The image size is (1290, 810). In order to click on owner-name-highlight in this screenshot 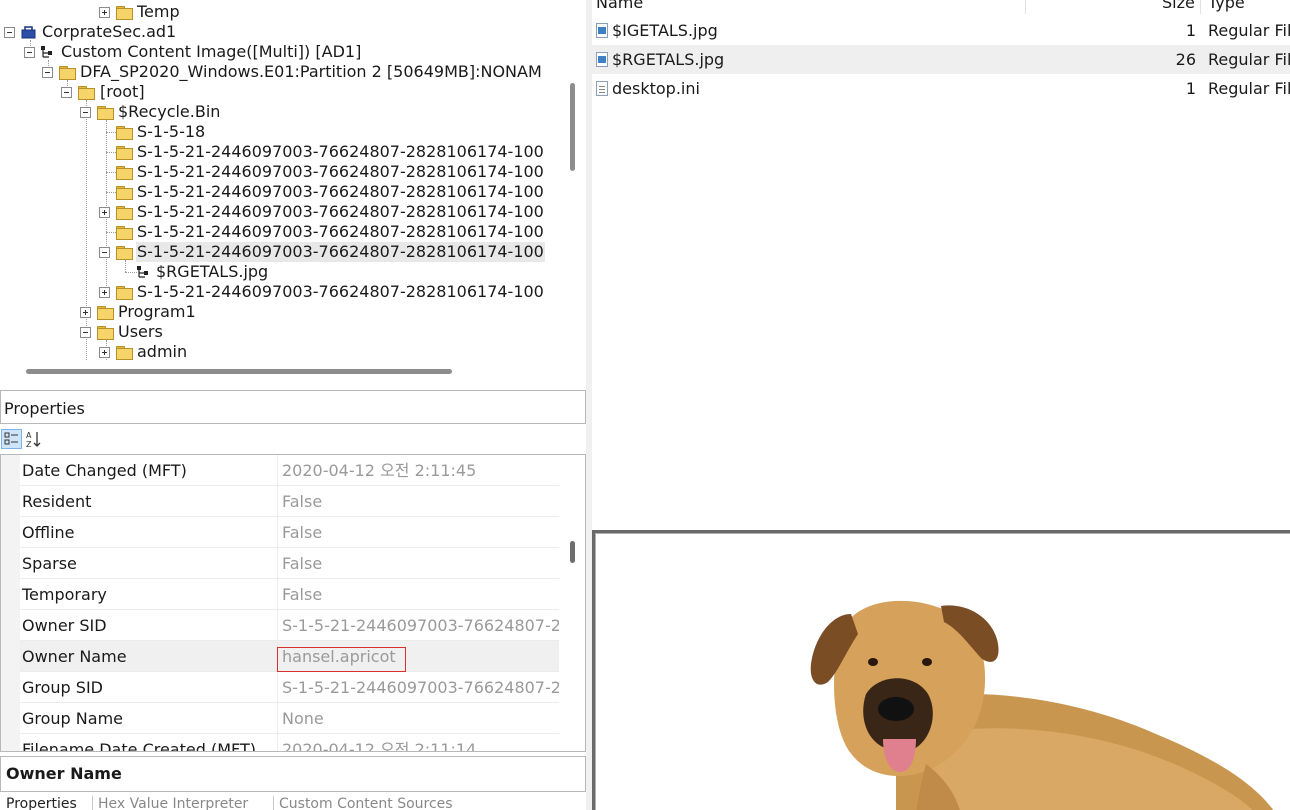, I will do `click(341, 659)`.